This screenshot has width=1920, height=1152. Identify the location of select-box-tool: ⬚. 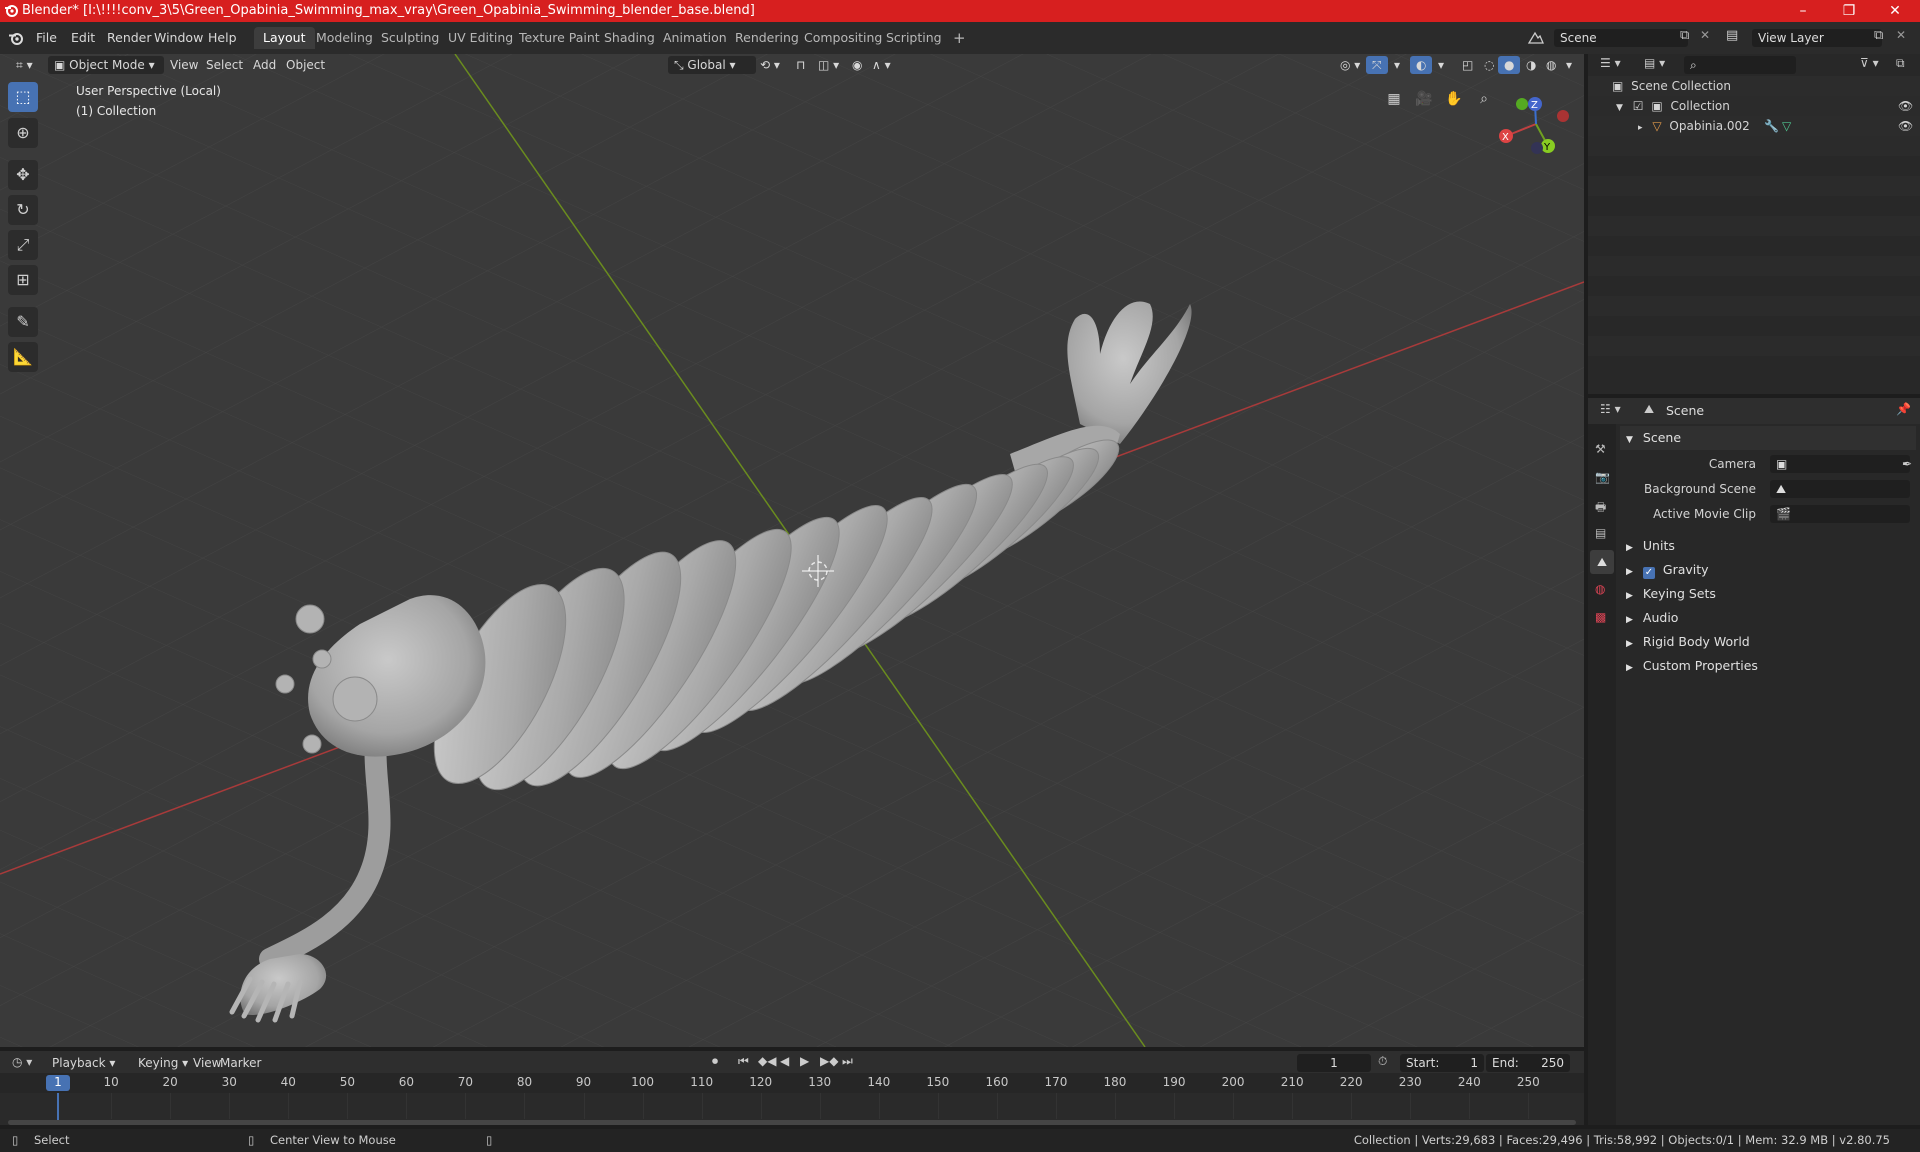
(23, 97).